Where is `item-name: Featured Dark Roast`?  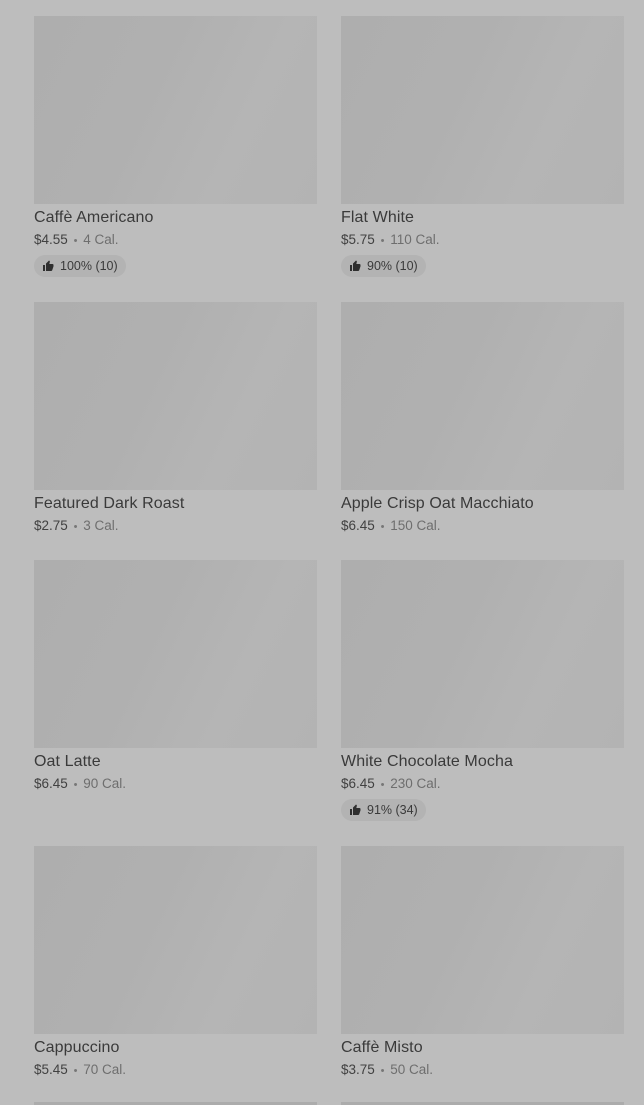
item-name: Featured Dark Roast is located at coordinates (109, 503).